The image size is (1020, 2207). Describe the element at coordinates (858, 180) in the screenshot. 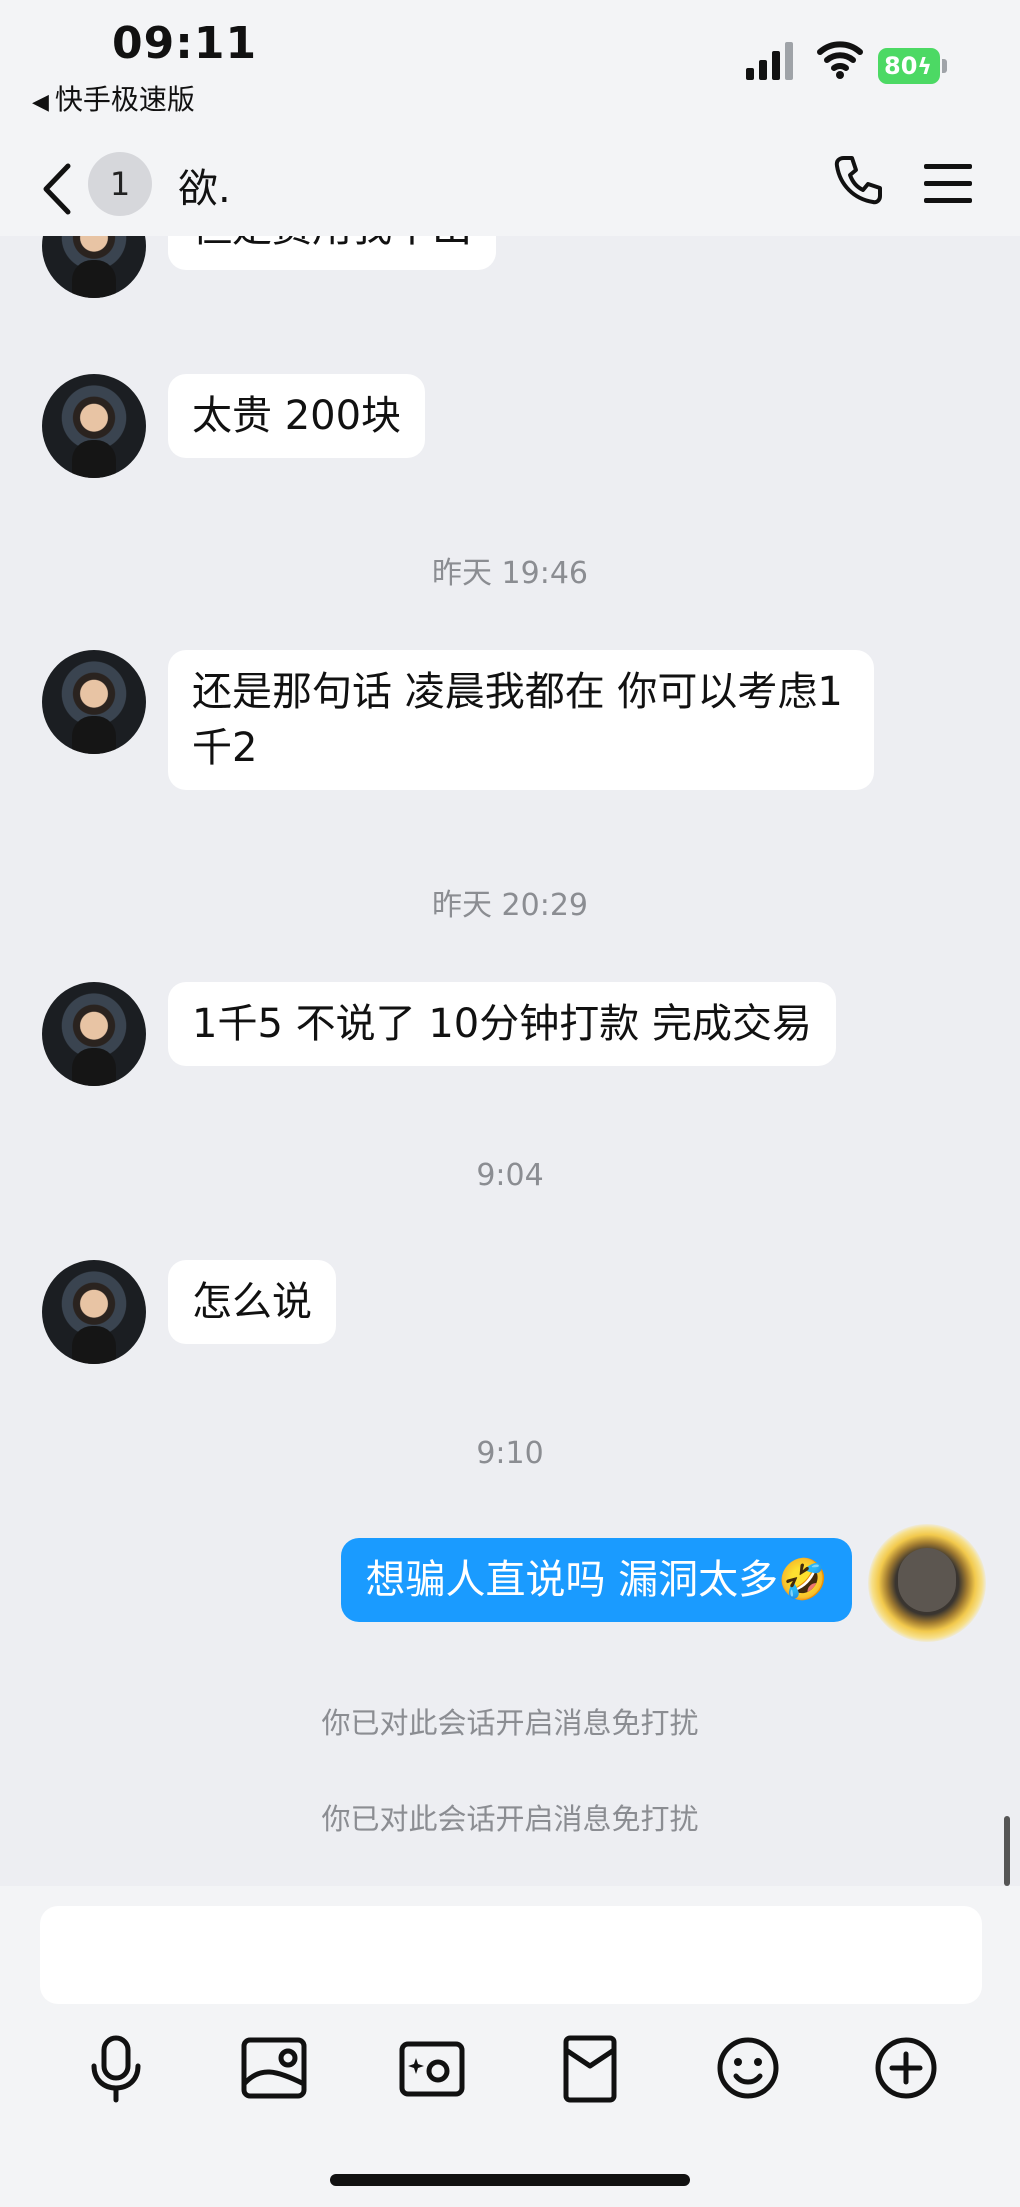

I see `phone-icon` at that location.